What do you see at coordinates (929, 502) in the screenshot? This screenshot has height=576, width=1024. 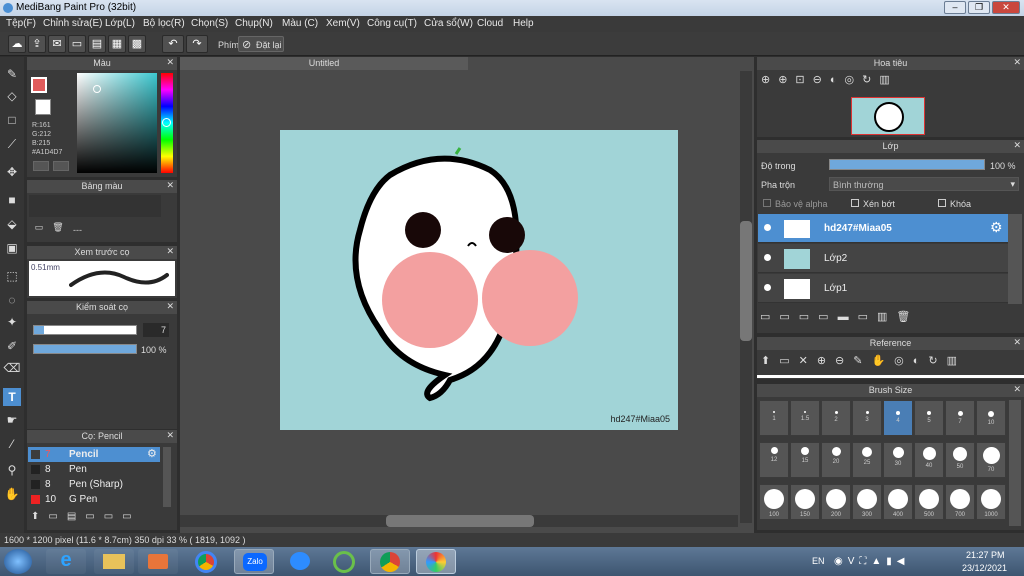 I see `brush-size-option: 500` at bounding box center [929, 502].